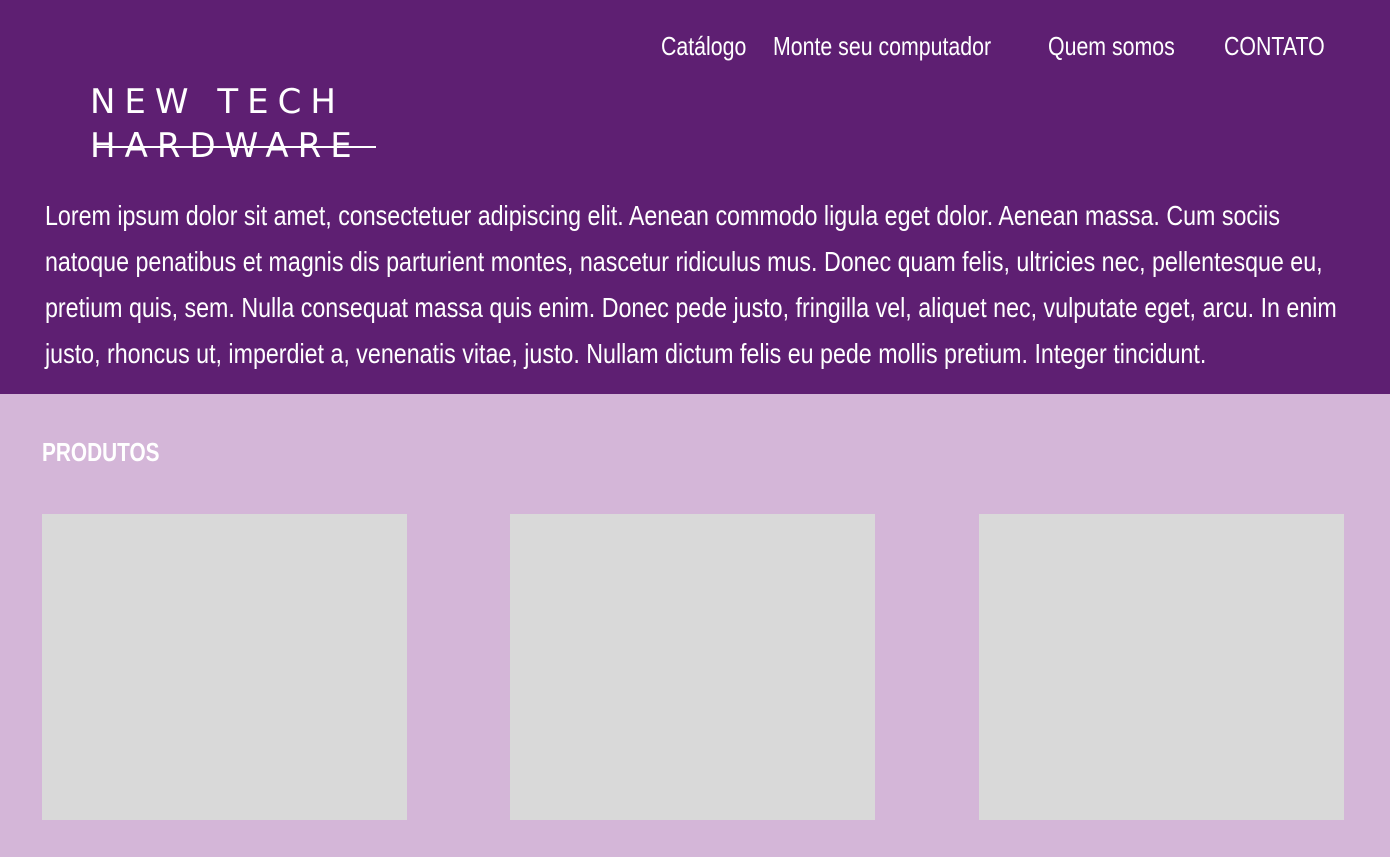 Image resolution: width=1390 pixels, height=857 pixels. Describe the element at coordinates (240, 124) in the screenshot. I see `brand-logo: NEW TECH HARDWARE` at that location.